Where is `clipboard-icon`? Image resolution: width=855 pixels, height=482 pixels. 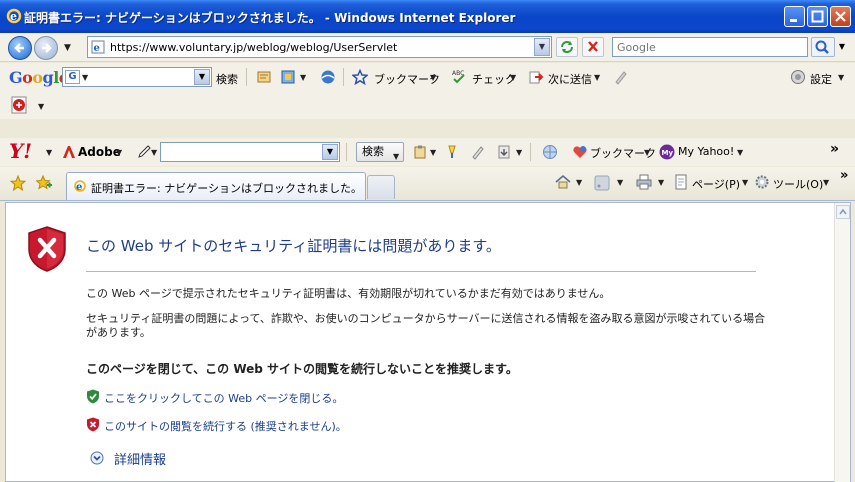
clipboard-icon is located at coordinates (420, 152).